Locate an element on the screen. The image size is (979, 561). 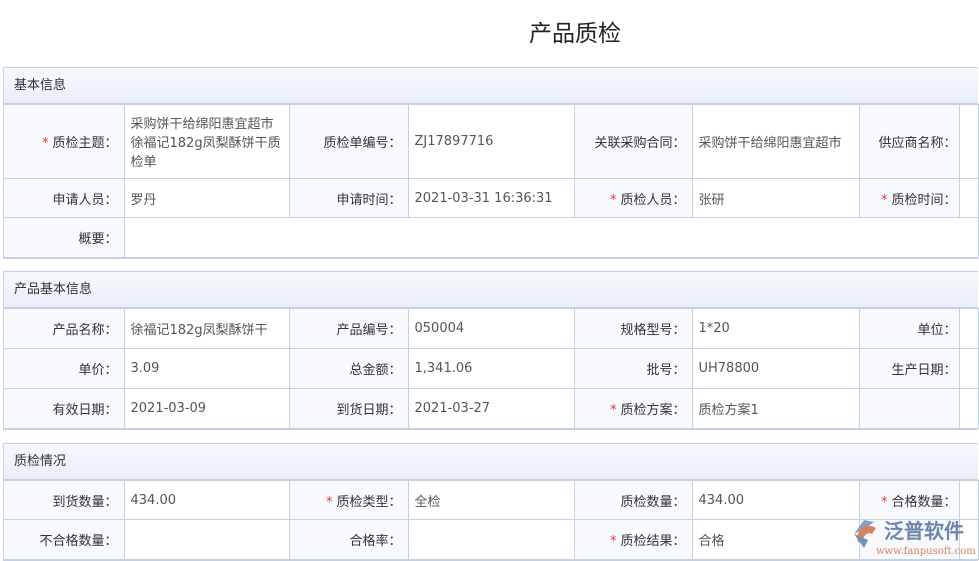
field-value: 2021-03-09 is located at coordinates (206, 408).